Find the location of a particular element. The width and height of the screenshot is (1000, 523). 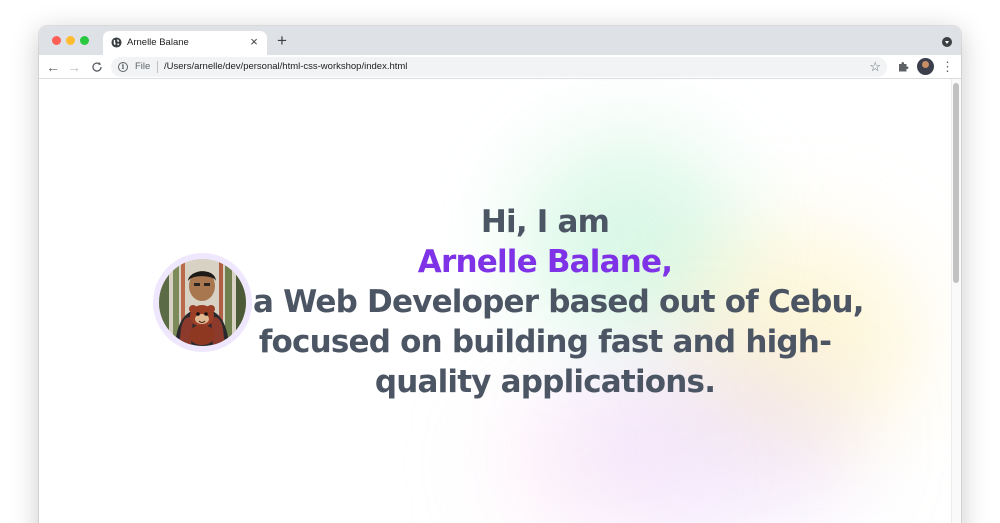

hero-line-role: a Web Developer based out of Cebu, is located at coordinates (559, 302).